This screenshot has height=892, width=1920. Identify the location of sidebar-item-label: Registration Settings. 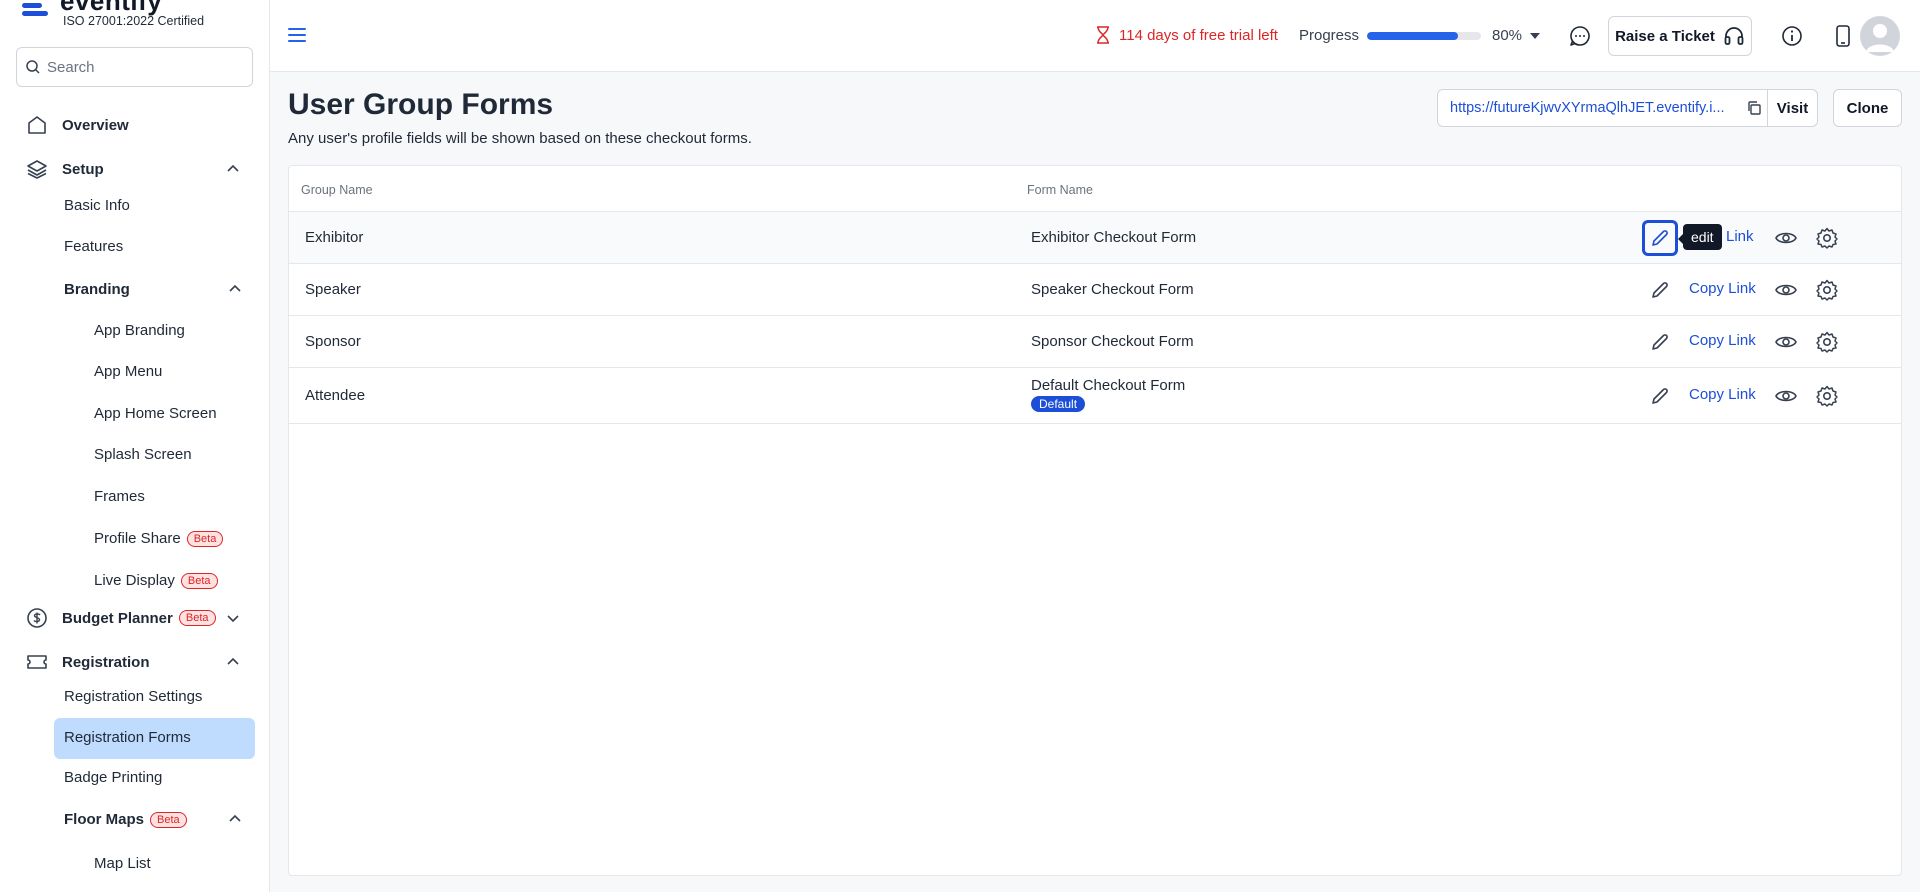
(133, 696).